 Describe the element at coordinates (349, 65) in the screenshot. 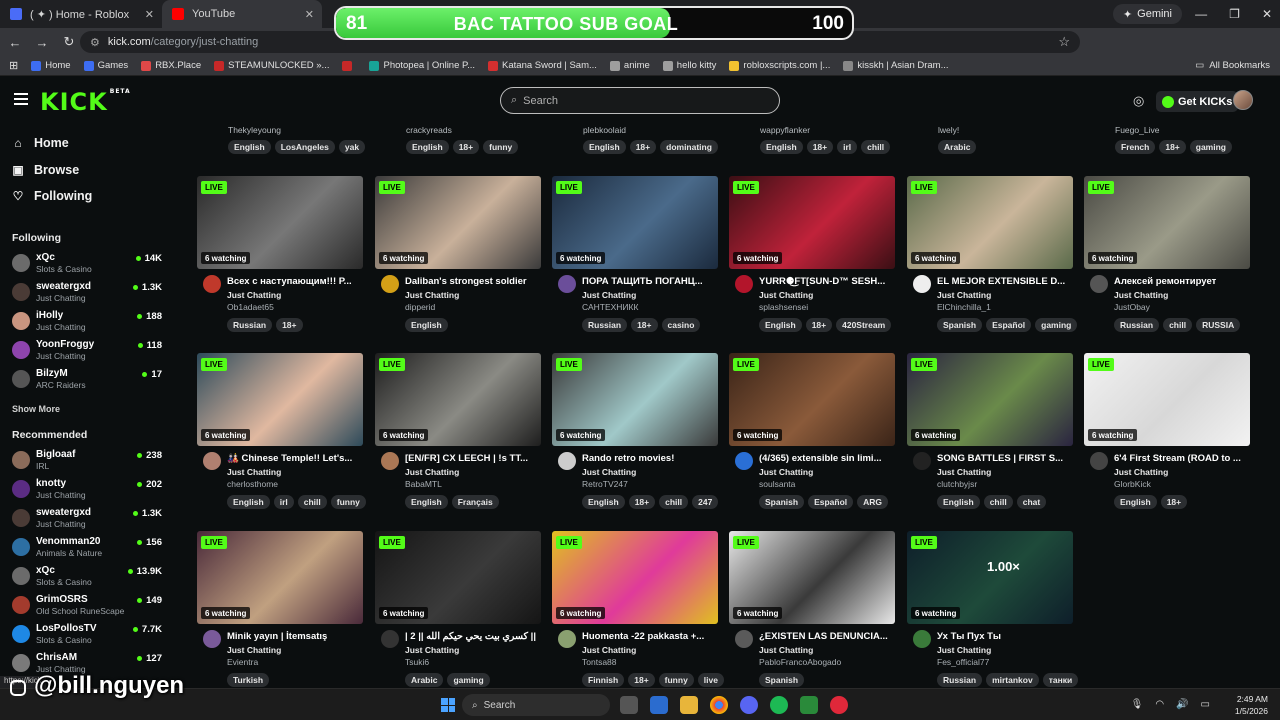

I see `bookmark-item` at that location.